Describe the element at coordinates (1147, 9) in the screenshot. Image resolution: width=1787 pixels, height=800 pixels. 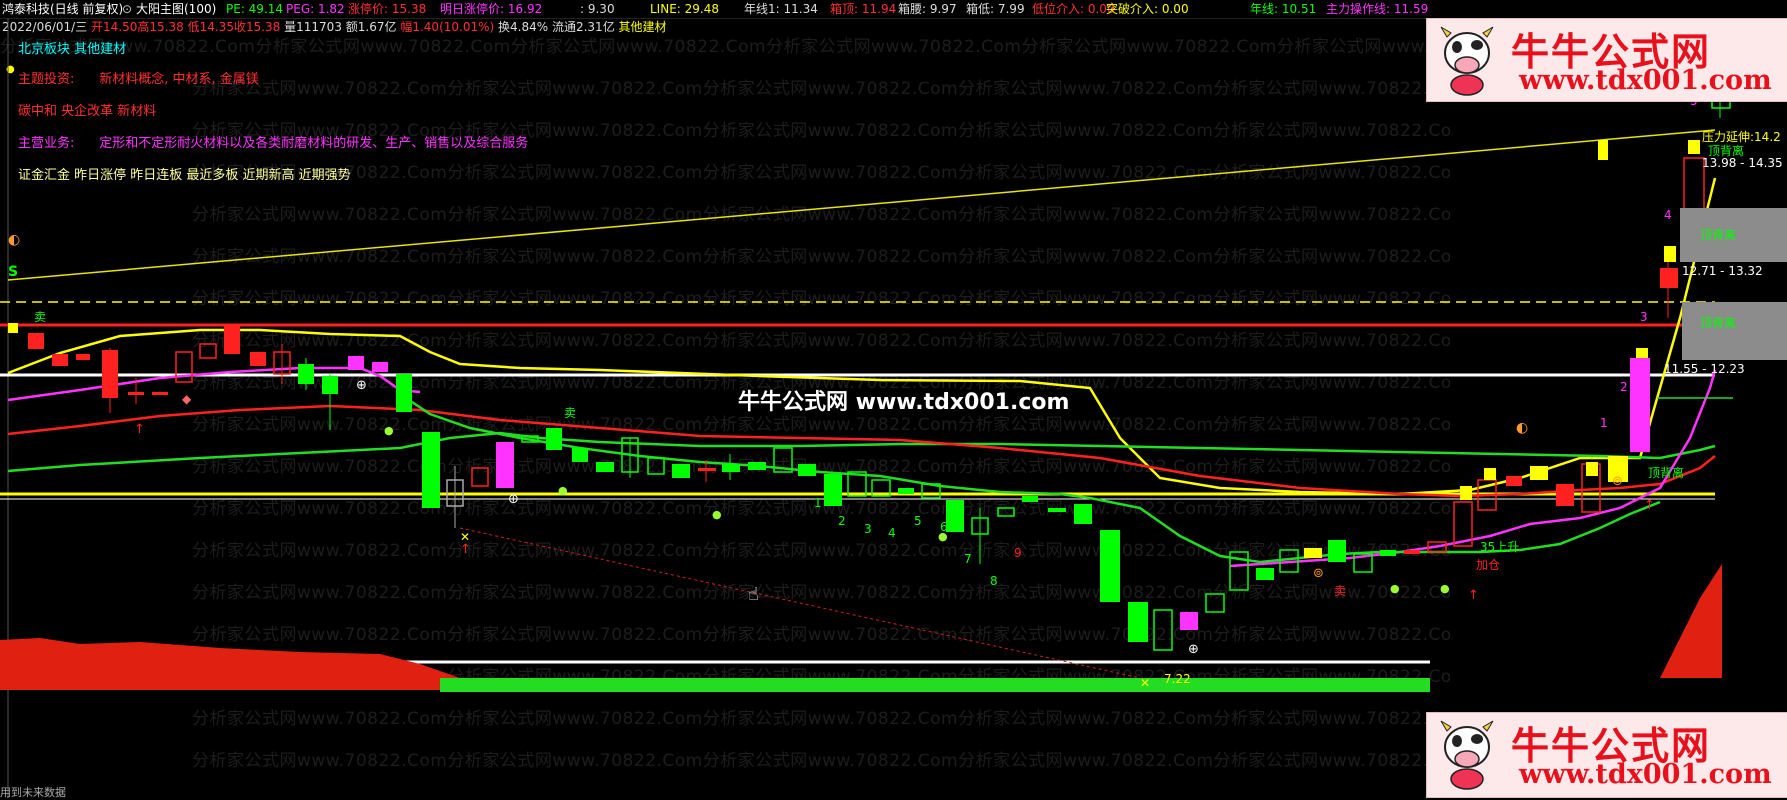
I see `breakout-value: 突破介入: 0.00` at that location.